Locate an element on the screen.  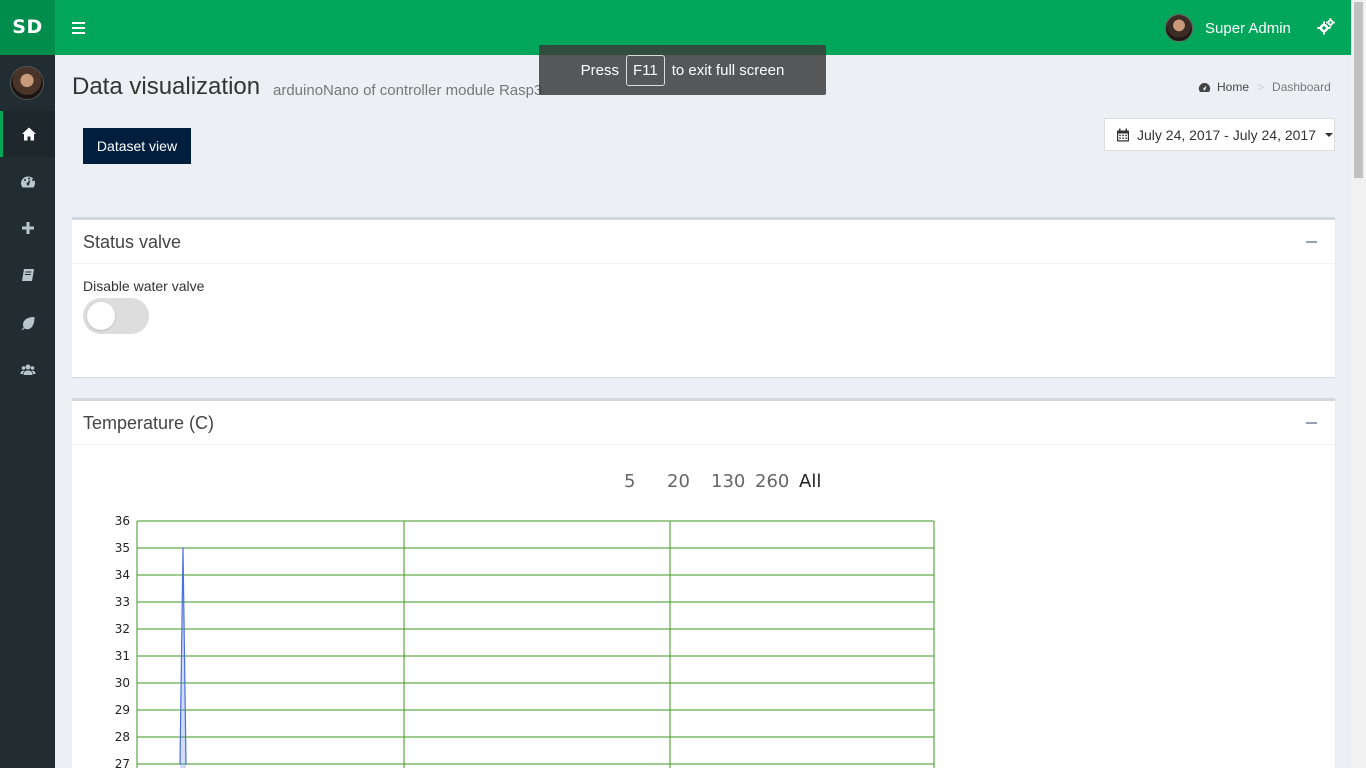
user-menu: Super Admin is located at coordinates (1228, 28).